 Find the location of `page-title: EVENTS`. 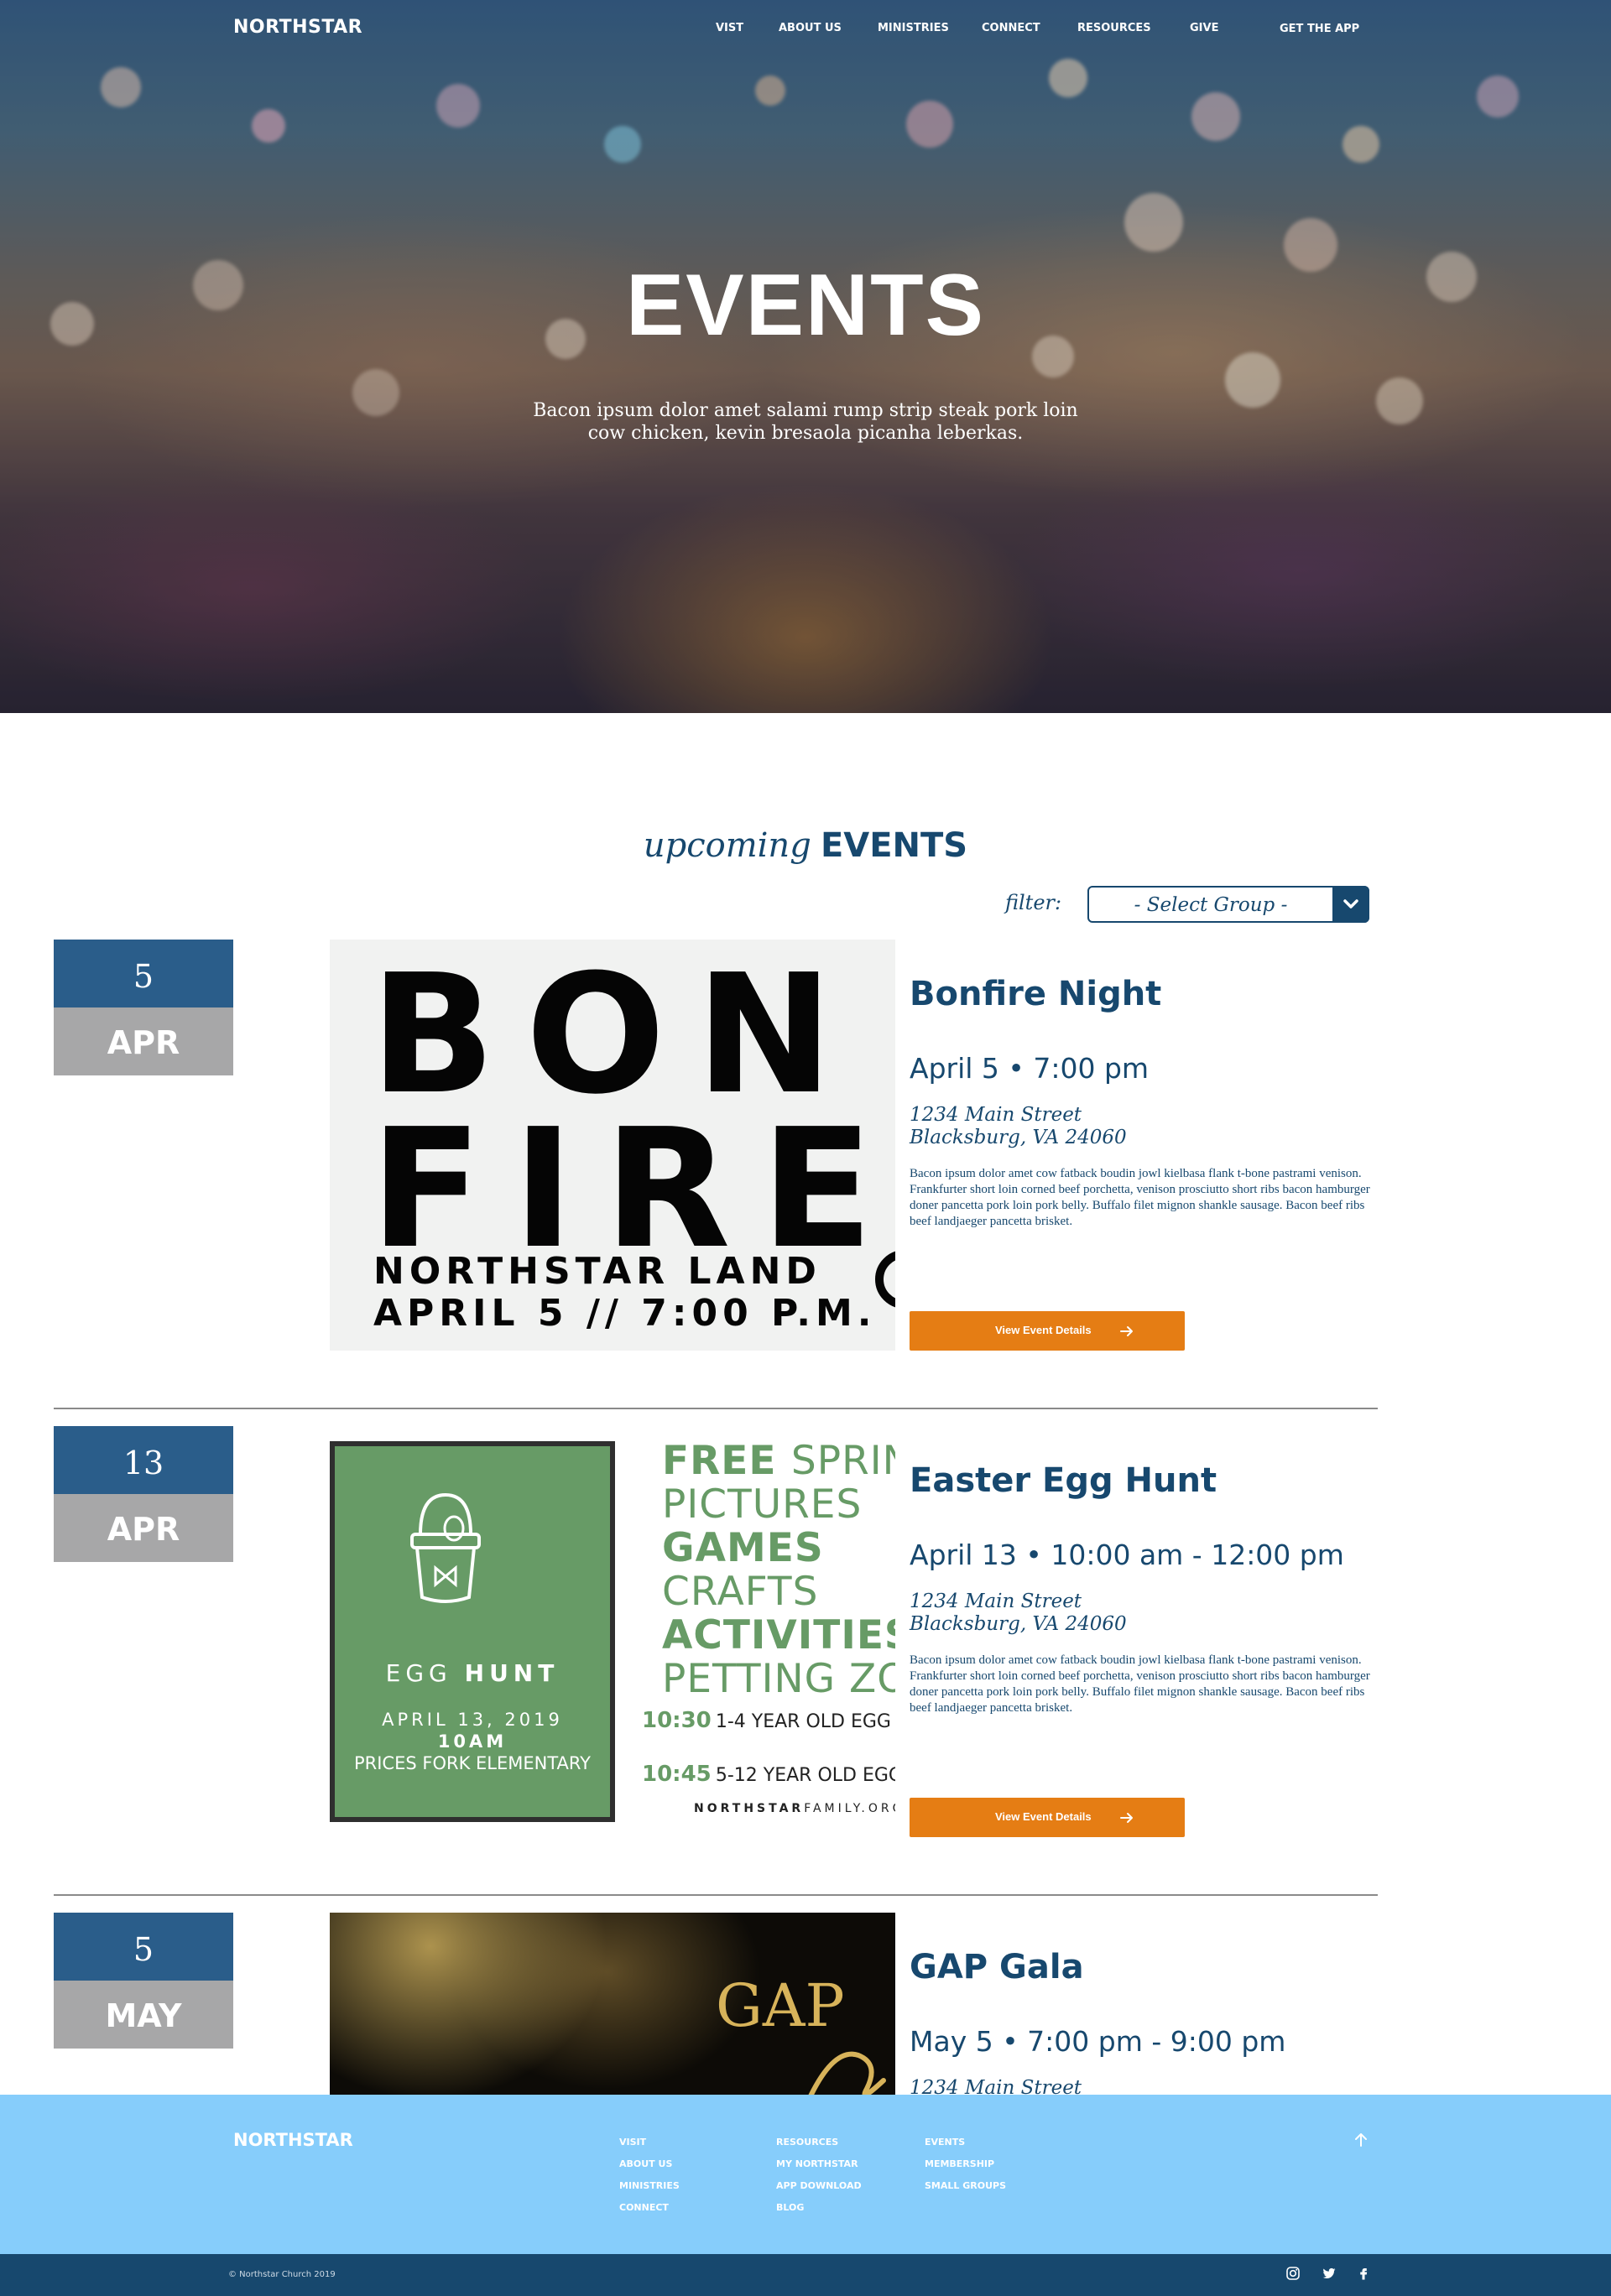

page-title: EVENTS is located at coordinates (806, 305).